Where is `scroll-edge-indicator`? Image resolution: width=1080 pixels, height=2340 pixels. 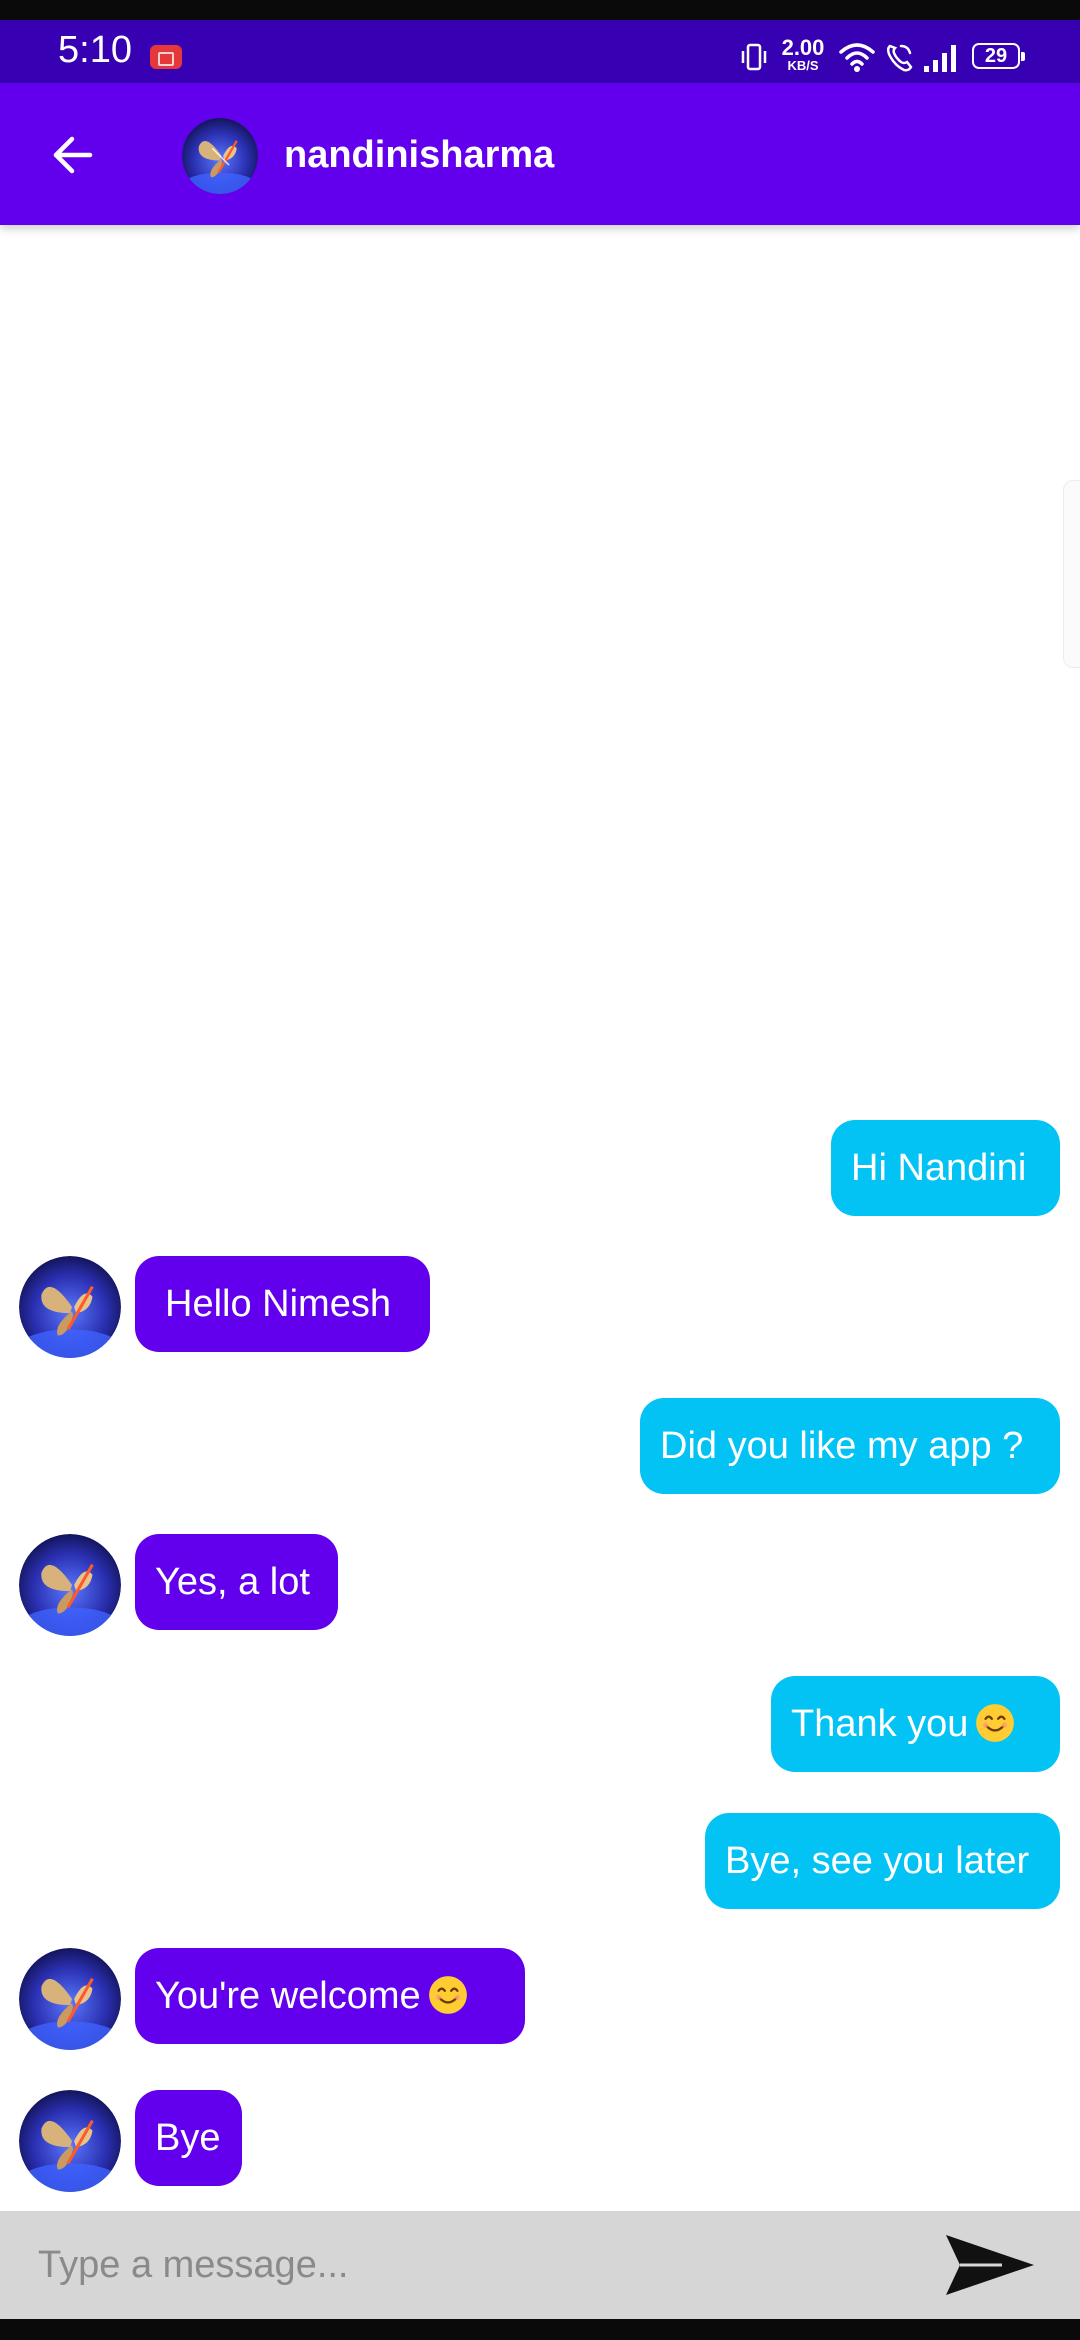 scroll-edge-indicator is located at coordinates (1071, 574).